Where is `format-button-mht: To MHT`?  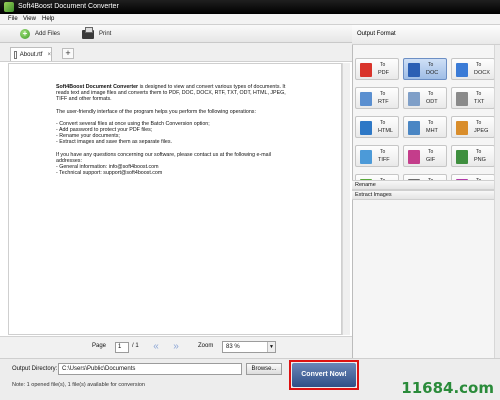 format-button-mht: To MHT is located at coordinates (425, 127).